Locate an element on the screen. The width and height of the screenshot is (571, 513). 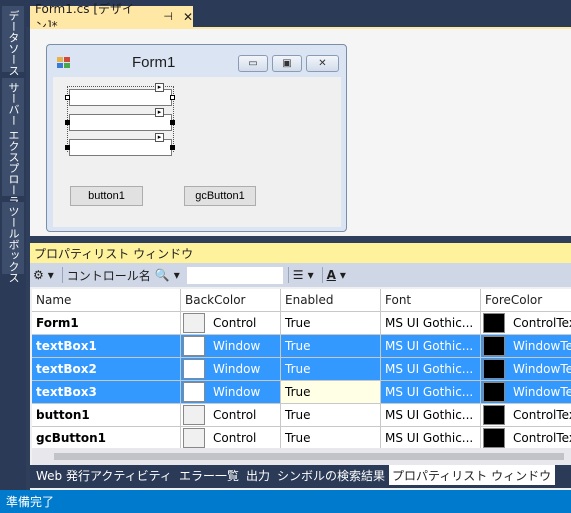
status-bar: 準備完了 is located at coordinates (285, 501).